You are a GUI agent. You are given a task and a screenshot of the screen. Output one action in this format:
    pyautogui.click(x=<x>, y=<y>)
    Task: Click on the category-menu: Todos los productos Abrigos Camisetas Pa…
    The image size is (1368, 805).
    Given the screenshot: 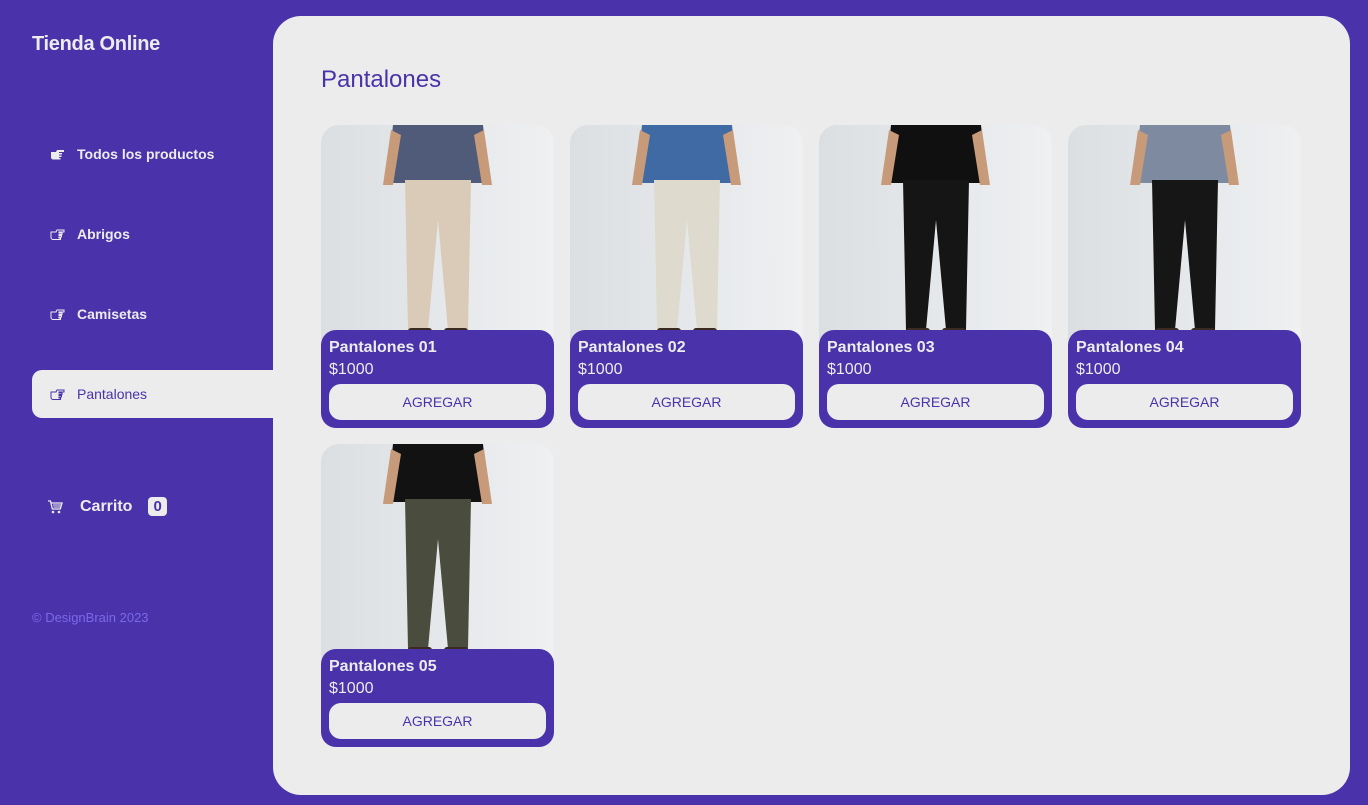 What is the action you would take?
    pyautogui.click(x=152, y=290)
    